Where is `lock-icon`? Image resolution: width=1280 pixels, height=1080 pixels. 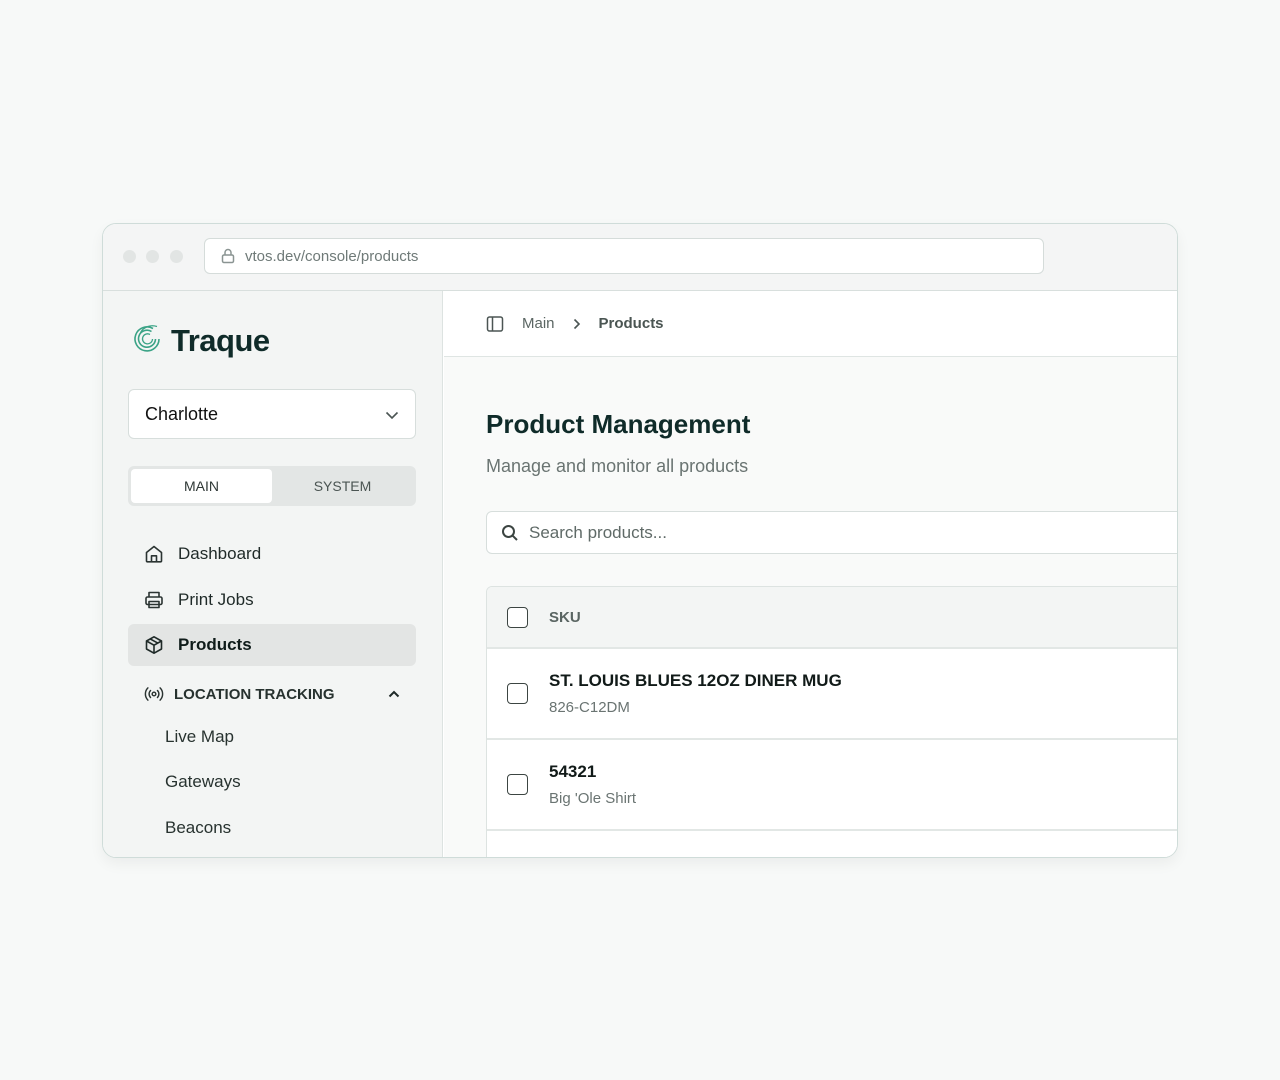
lock-icon is located at coordinates (228, 256).